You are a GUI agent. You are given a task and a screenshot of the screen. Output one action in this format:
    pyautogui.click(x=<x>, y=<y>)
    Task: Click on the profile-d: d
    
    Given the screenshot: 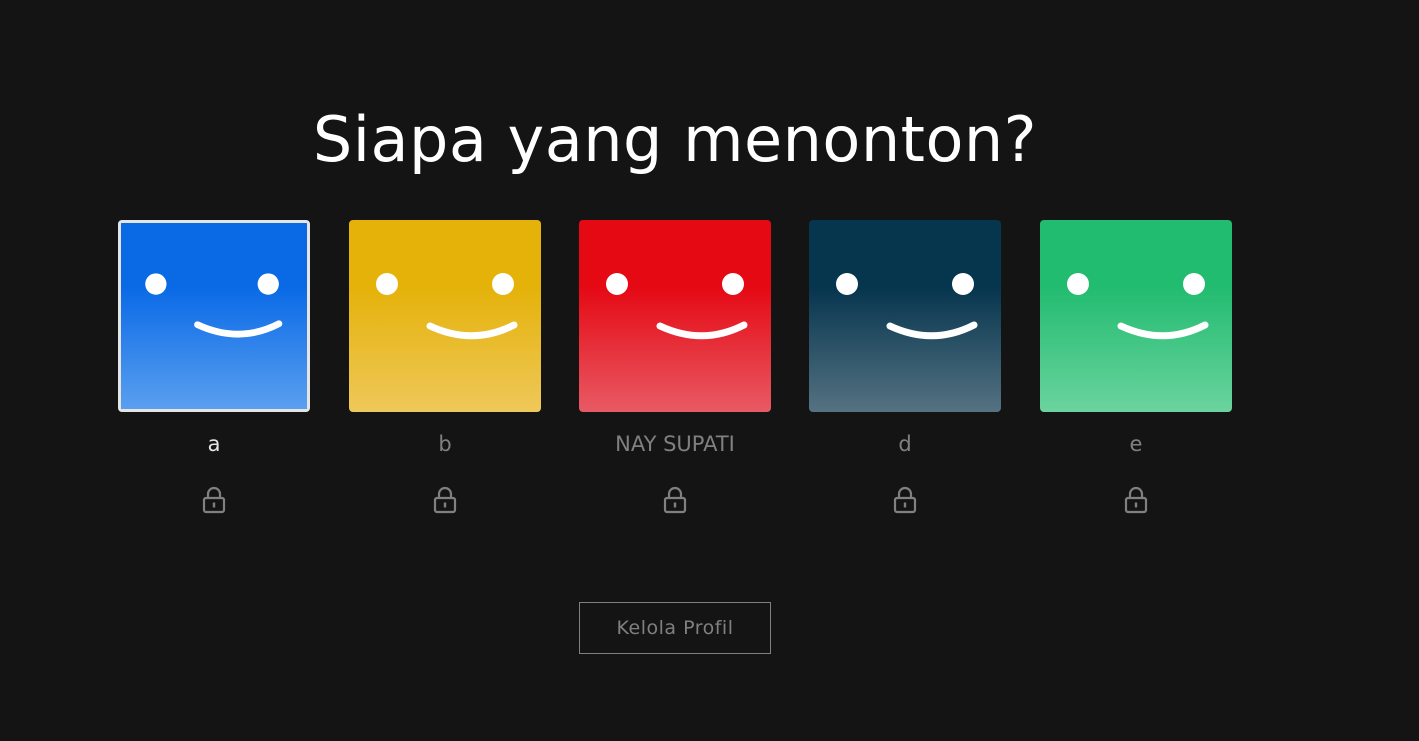 What is the action you would take?
    pyautogui.click(x=905, y=369)
    